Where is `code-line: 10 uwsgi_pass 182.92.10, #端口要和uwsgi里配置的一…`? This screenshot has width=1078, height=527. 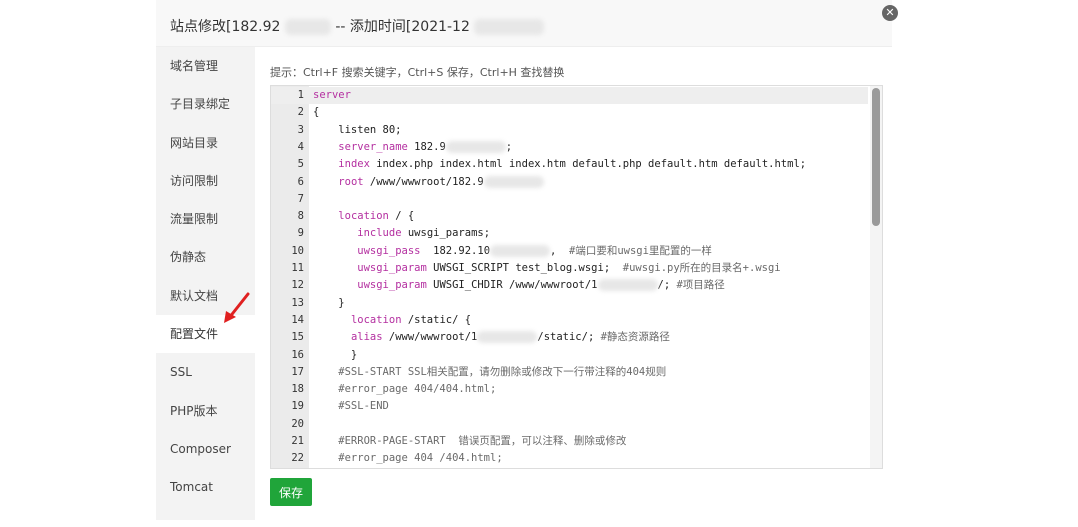
code-line: 10 uwsgi_pass 182.92.10, #端口要和uwsgi里配置的一… is located at coordinates (569, 251).